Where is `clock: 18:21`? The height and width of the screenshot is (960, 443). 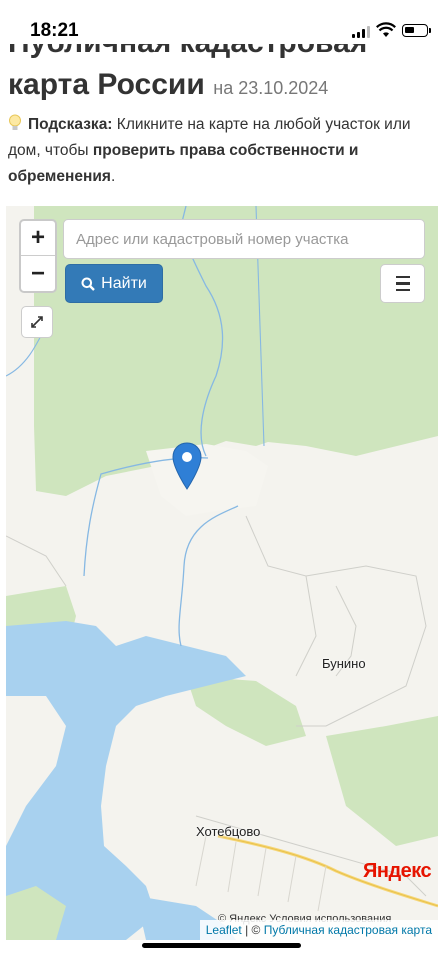 clock: 18:21 is located at coordinates (54, 30).